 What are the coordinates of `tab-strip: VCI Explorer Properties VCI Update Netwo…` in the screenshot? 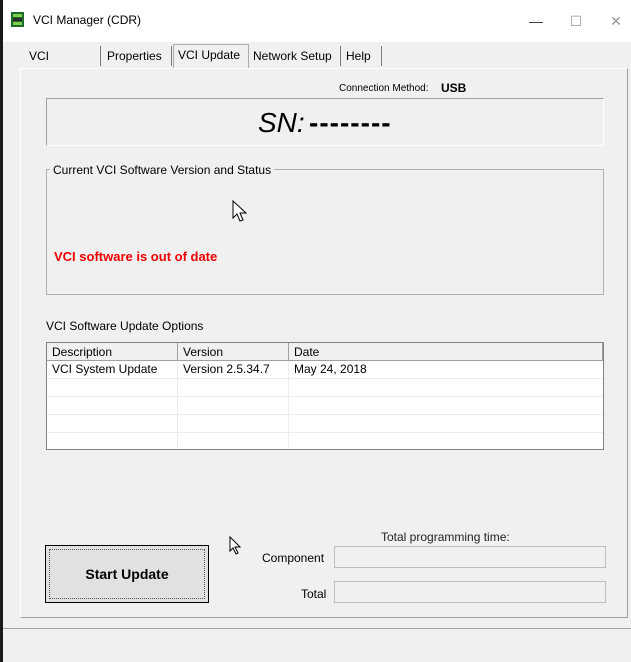 It's located at (317, 62).